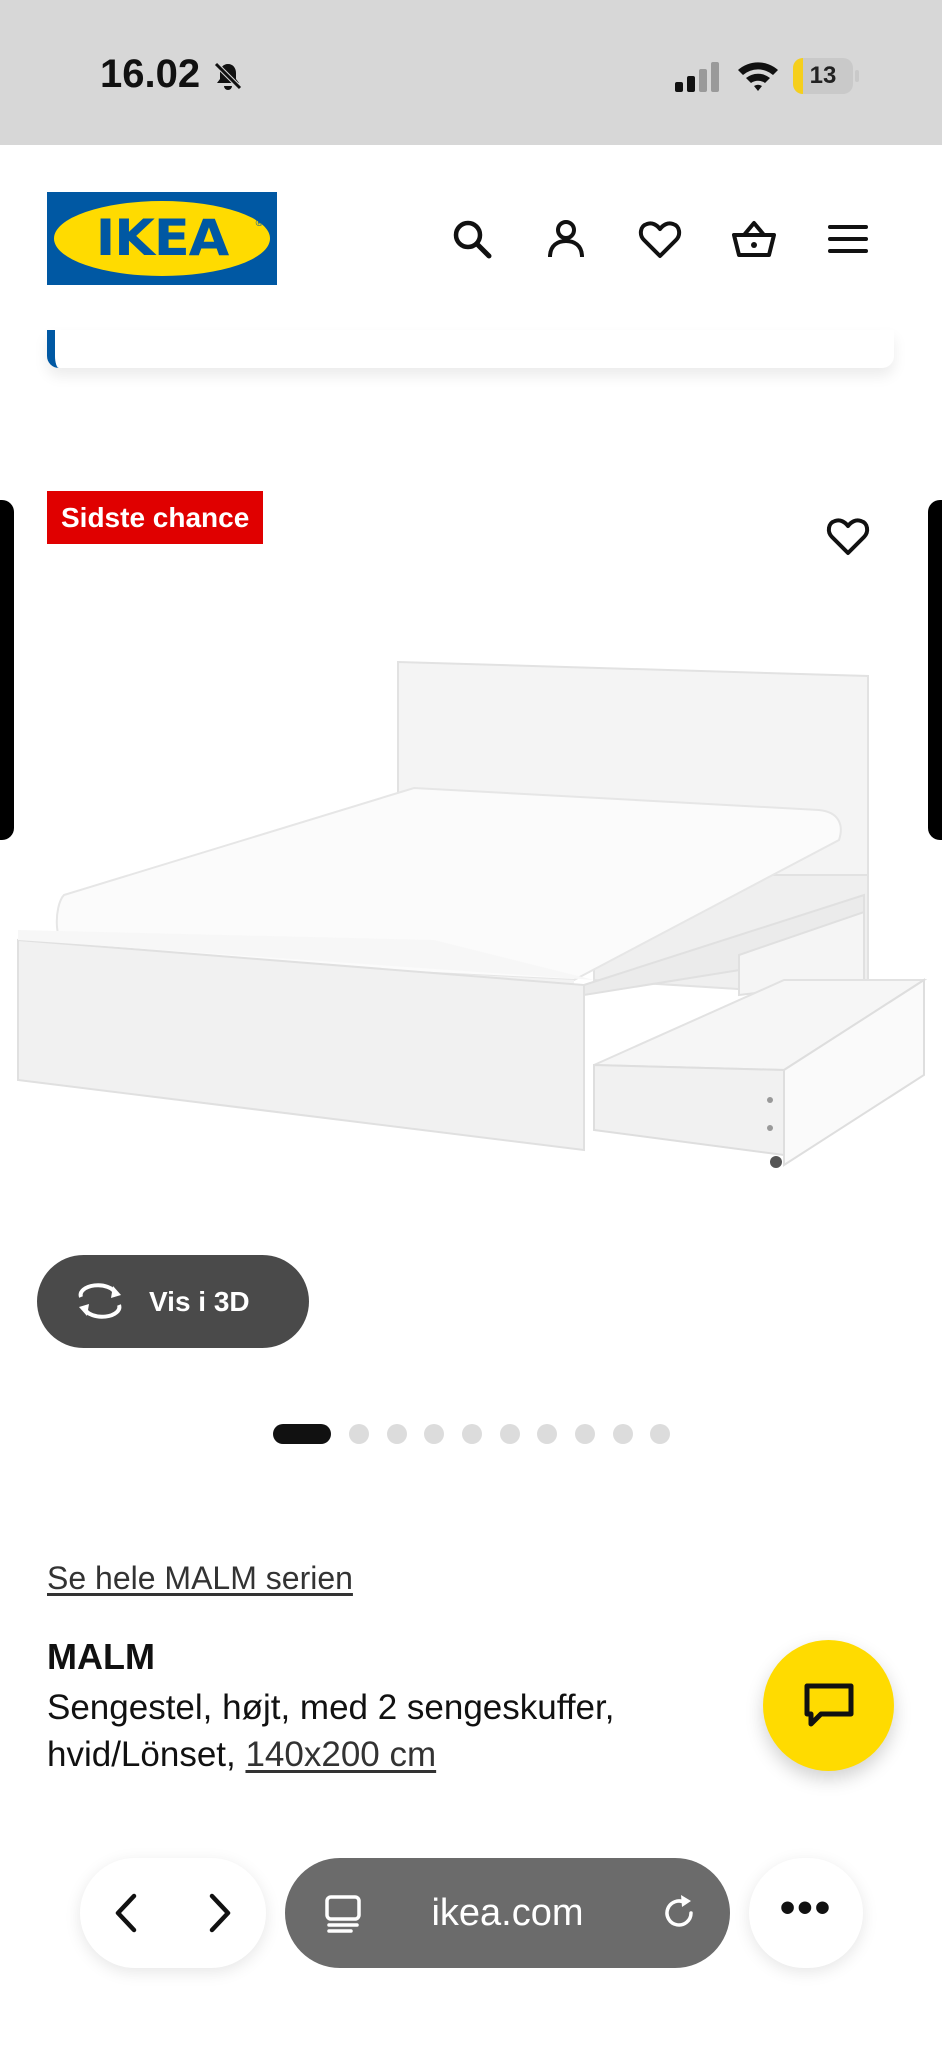 The height and width of the screenshot is (2048, 942). What do you see at coordinates (697, 77) in the screenshot?
I see `signal-icon` at bounding box center [697, 77].